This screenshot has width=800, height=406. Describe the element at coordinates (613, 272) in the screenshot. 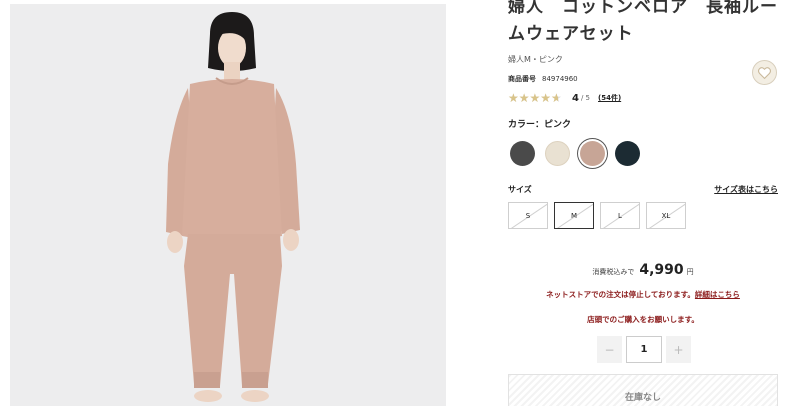

I see `price-tax-label: 消費税込みで` at that location.